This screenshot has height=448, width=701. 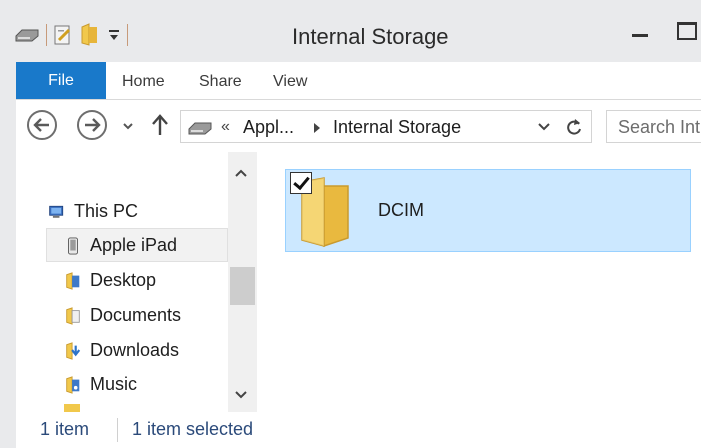 What do you see at coordinates (574, 127) in the screenshot?
I see `refresh-icon` at bounding box center [574, 127].